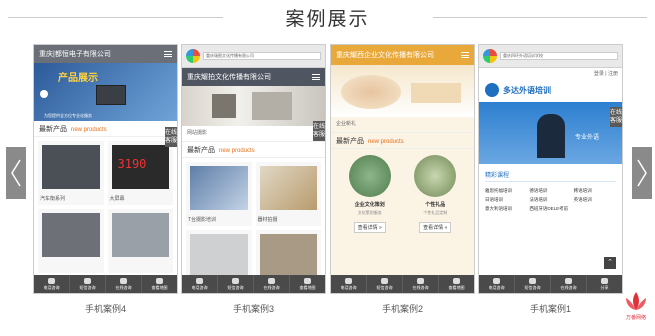  What do you see at coordinates (402, 125) in the screenshot?
I see `notice-bar: 企业新礼` at bounding box center [402, 125].